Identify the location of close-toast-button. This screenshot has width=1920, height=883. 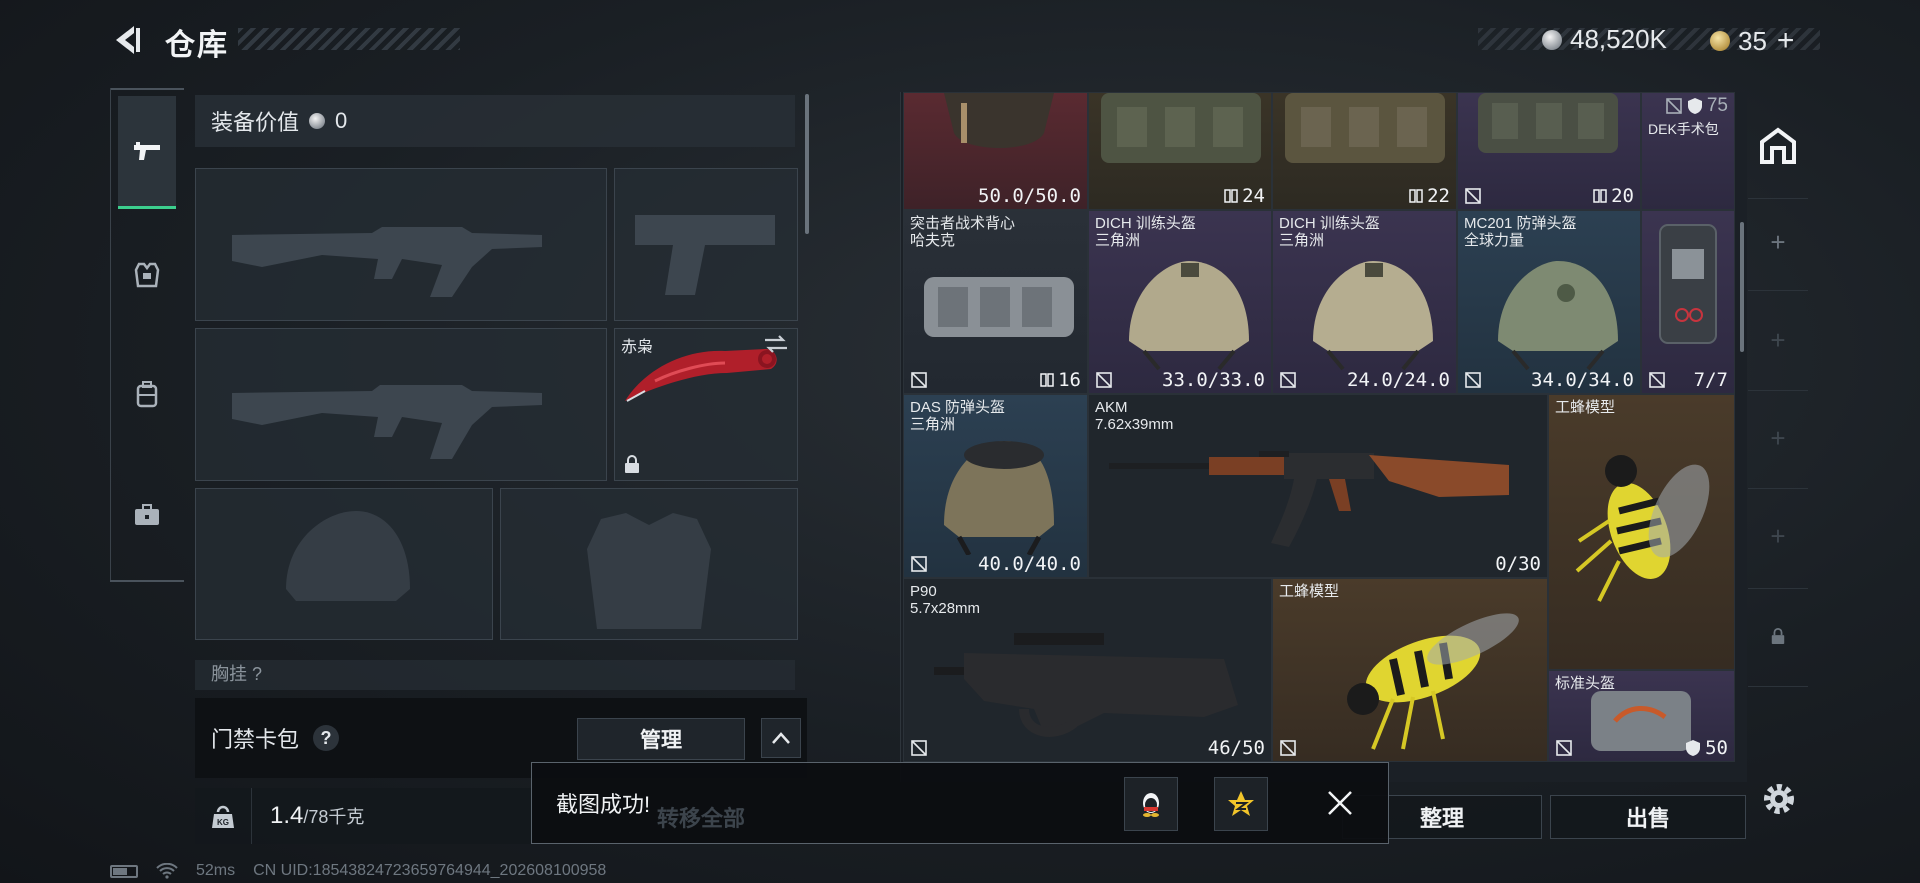
(1340, 803).